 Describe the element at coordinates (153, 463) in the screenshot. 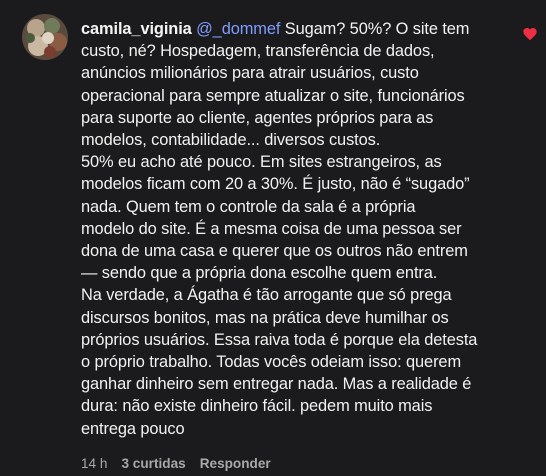

I see `likes-count-button: 3 curtidas` at that location.